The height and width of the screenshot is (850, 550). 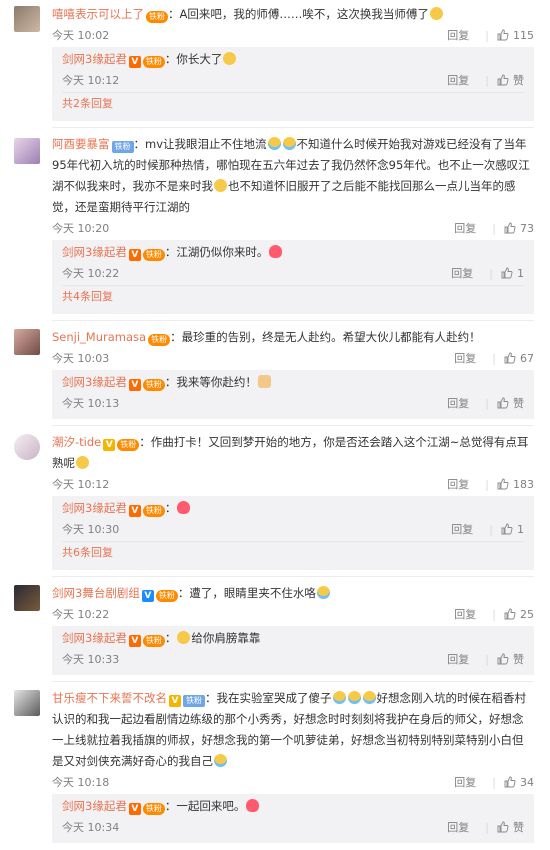 I want to click on like-count: 1, so click(x=520, y=273).